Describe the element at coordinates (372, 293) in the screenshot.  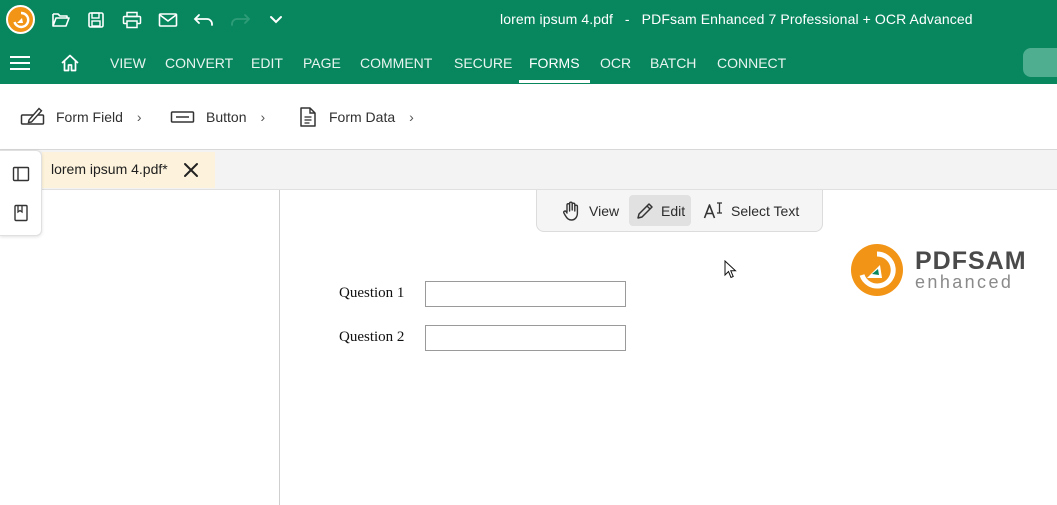
I see `question-1-label: Question 1` at that location.